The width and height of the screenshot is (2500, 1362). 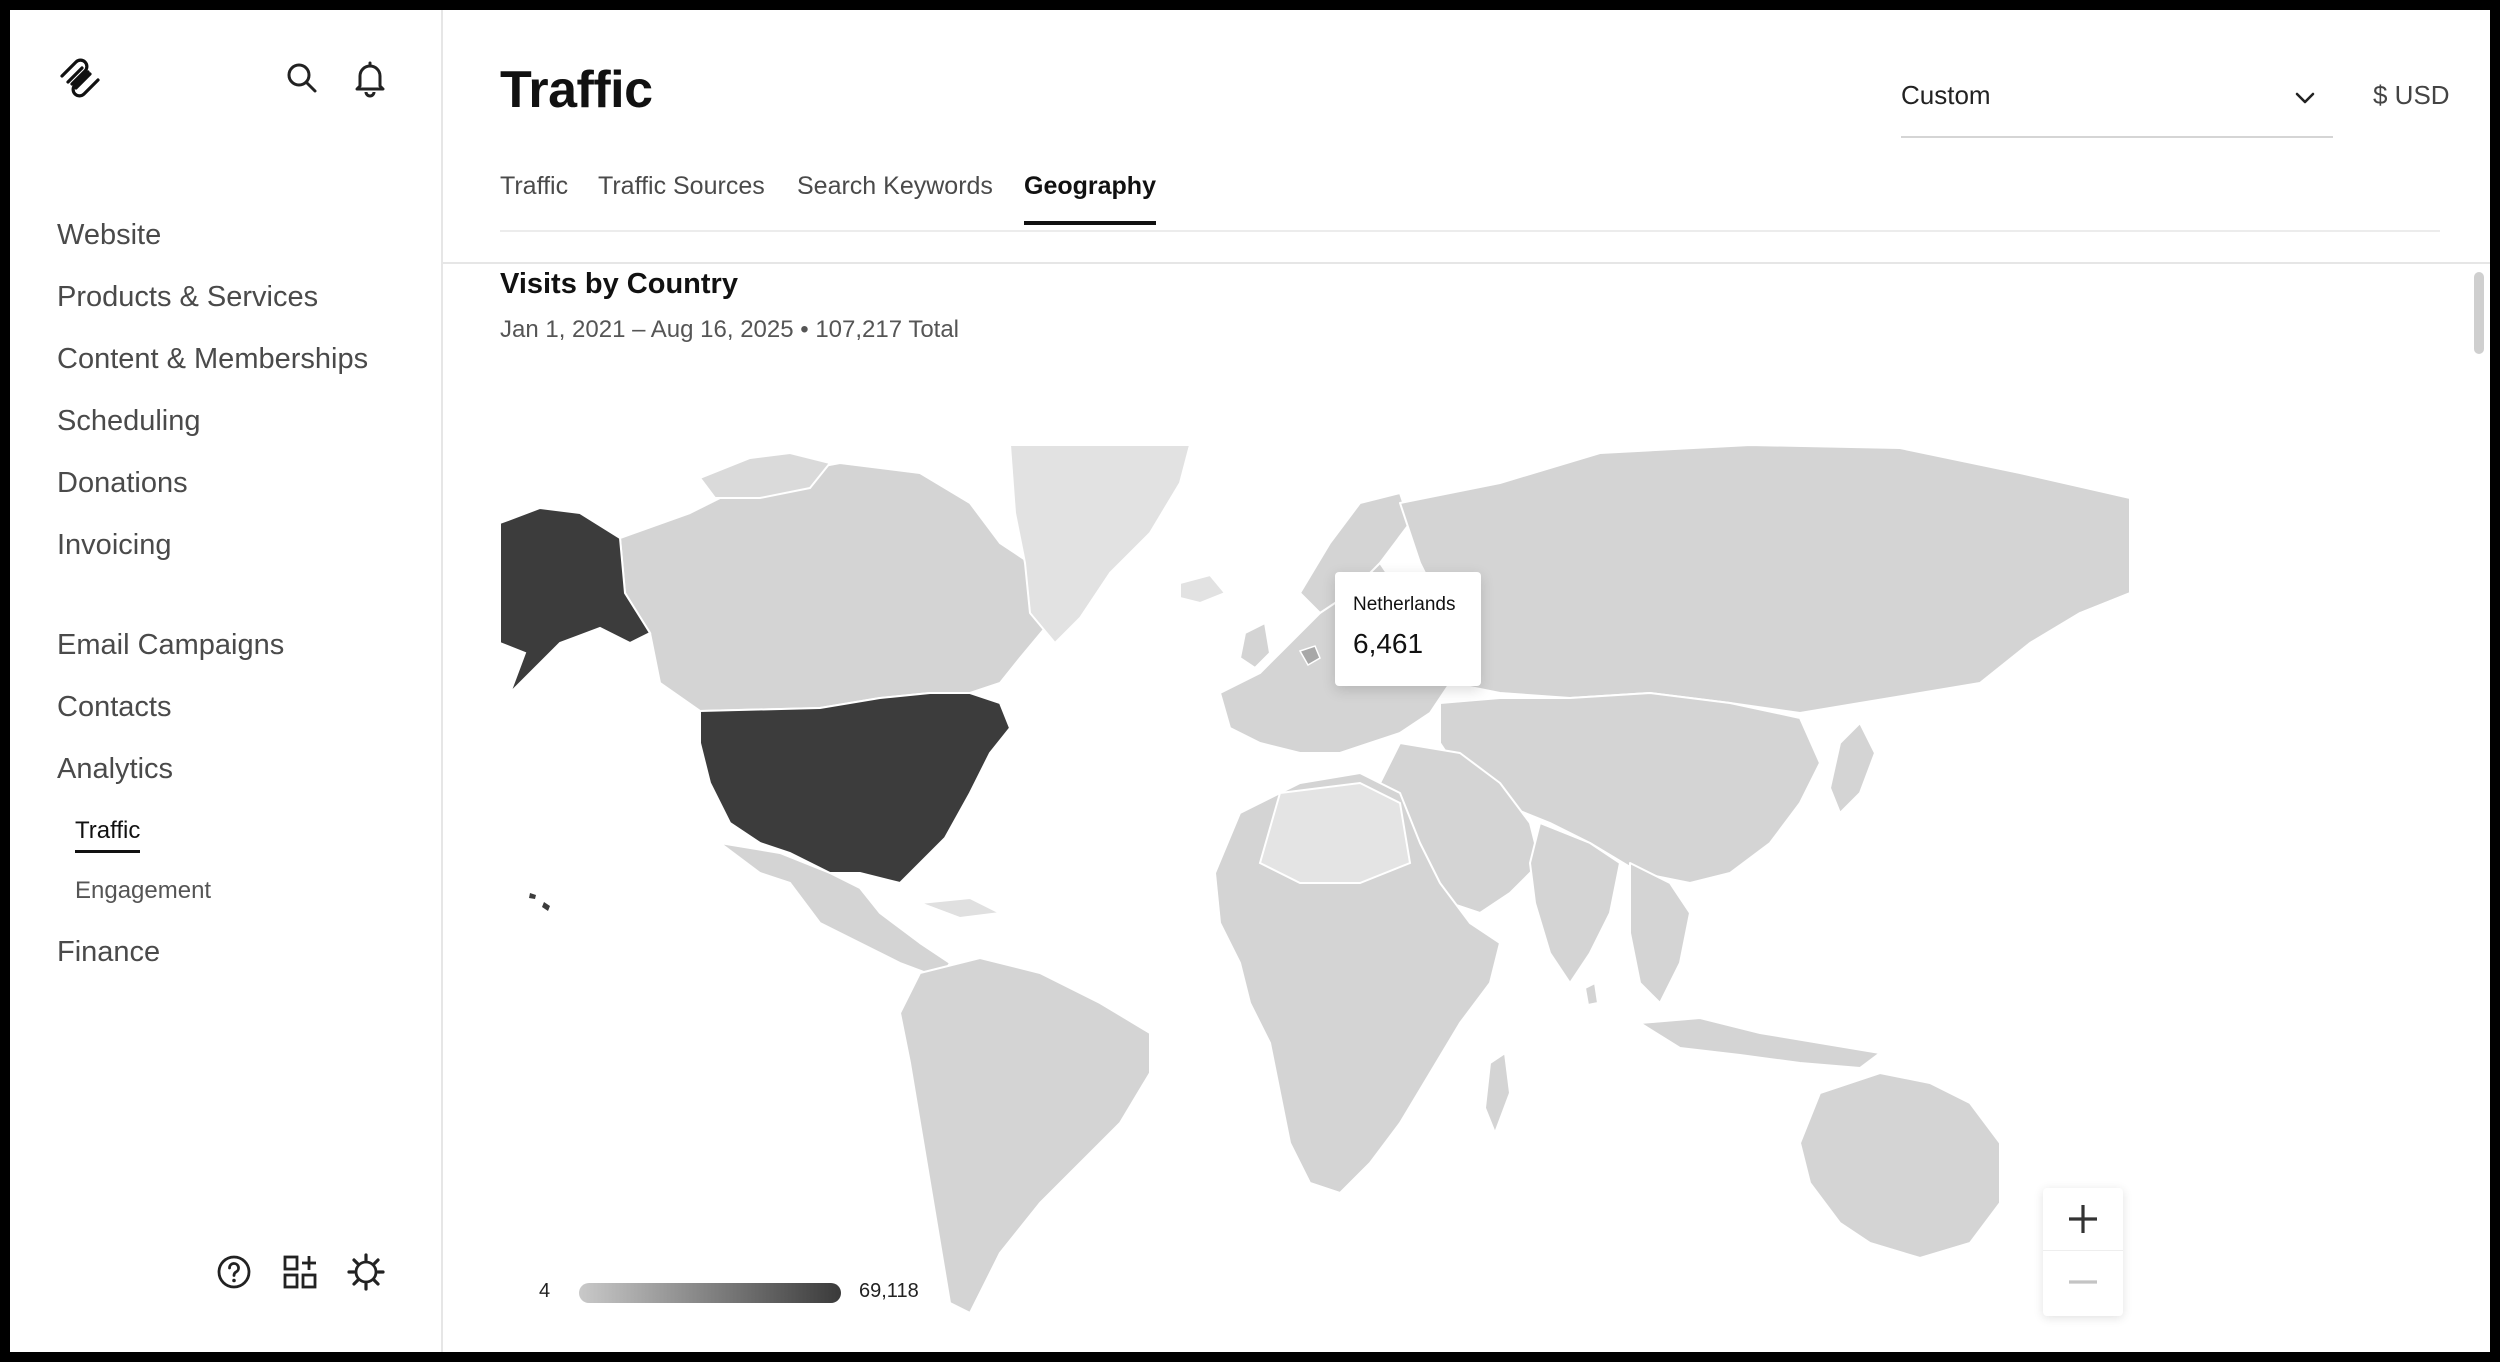 I want to click on divider, so click(x=1466, y=263).